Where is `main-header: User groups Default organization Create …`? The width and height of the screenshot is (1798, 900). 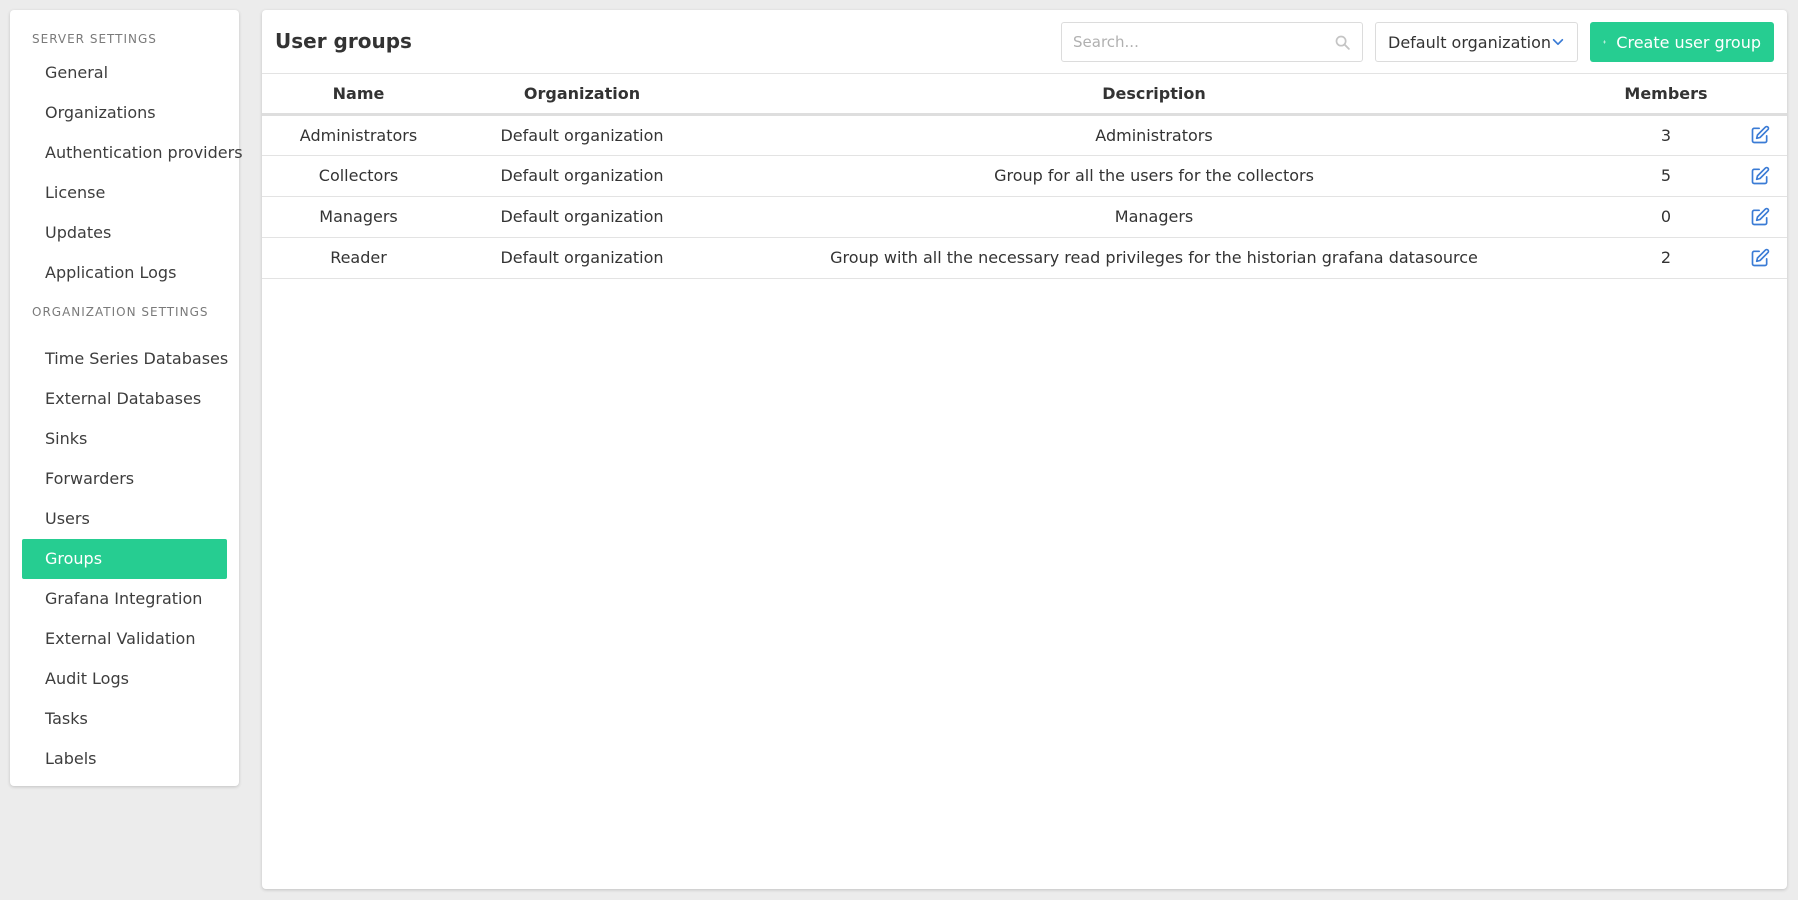 main-header: User groups Default organization Create … is located at coordinates (1024, 42).